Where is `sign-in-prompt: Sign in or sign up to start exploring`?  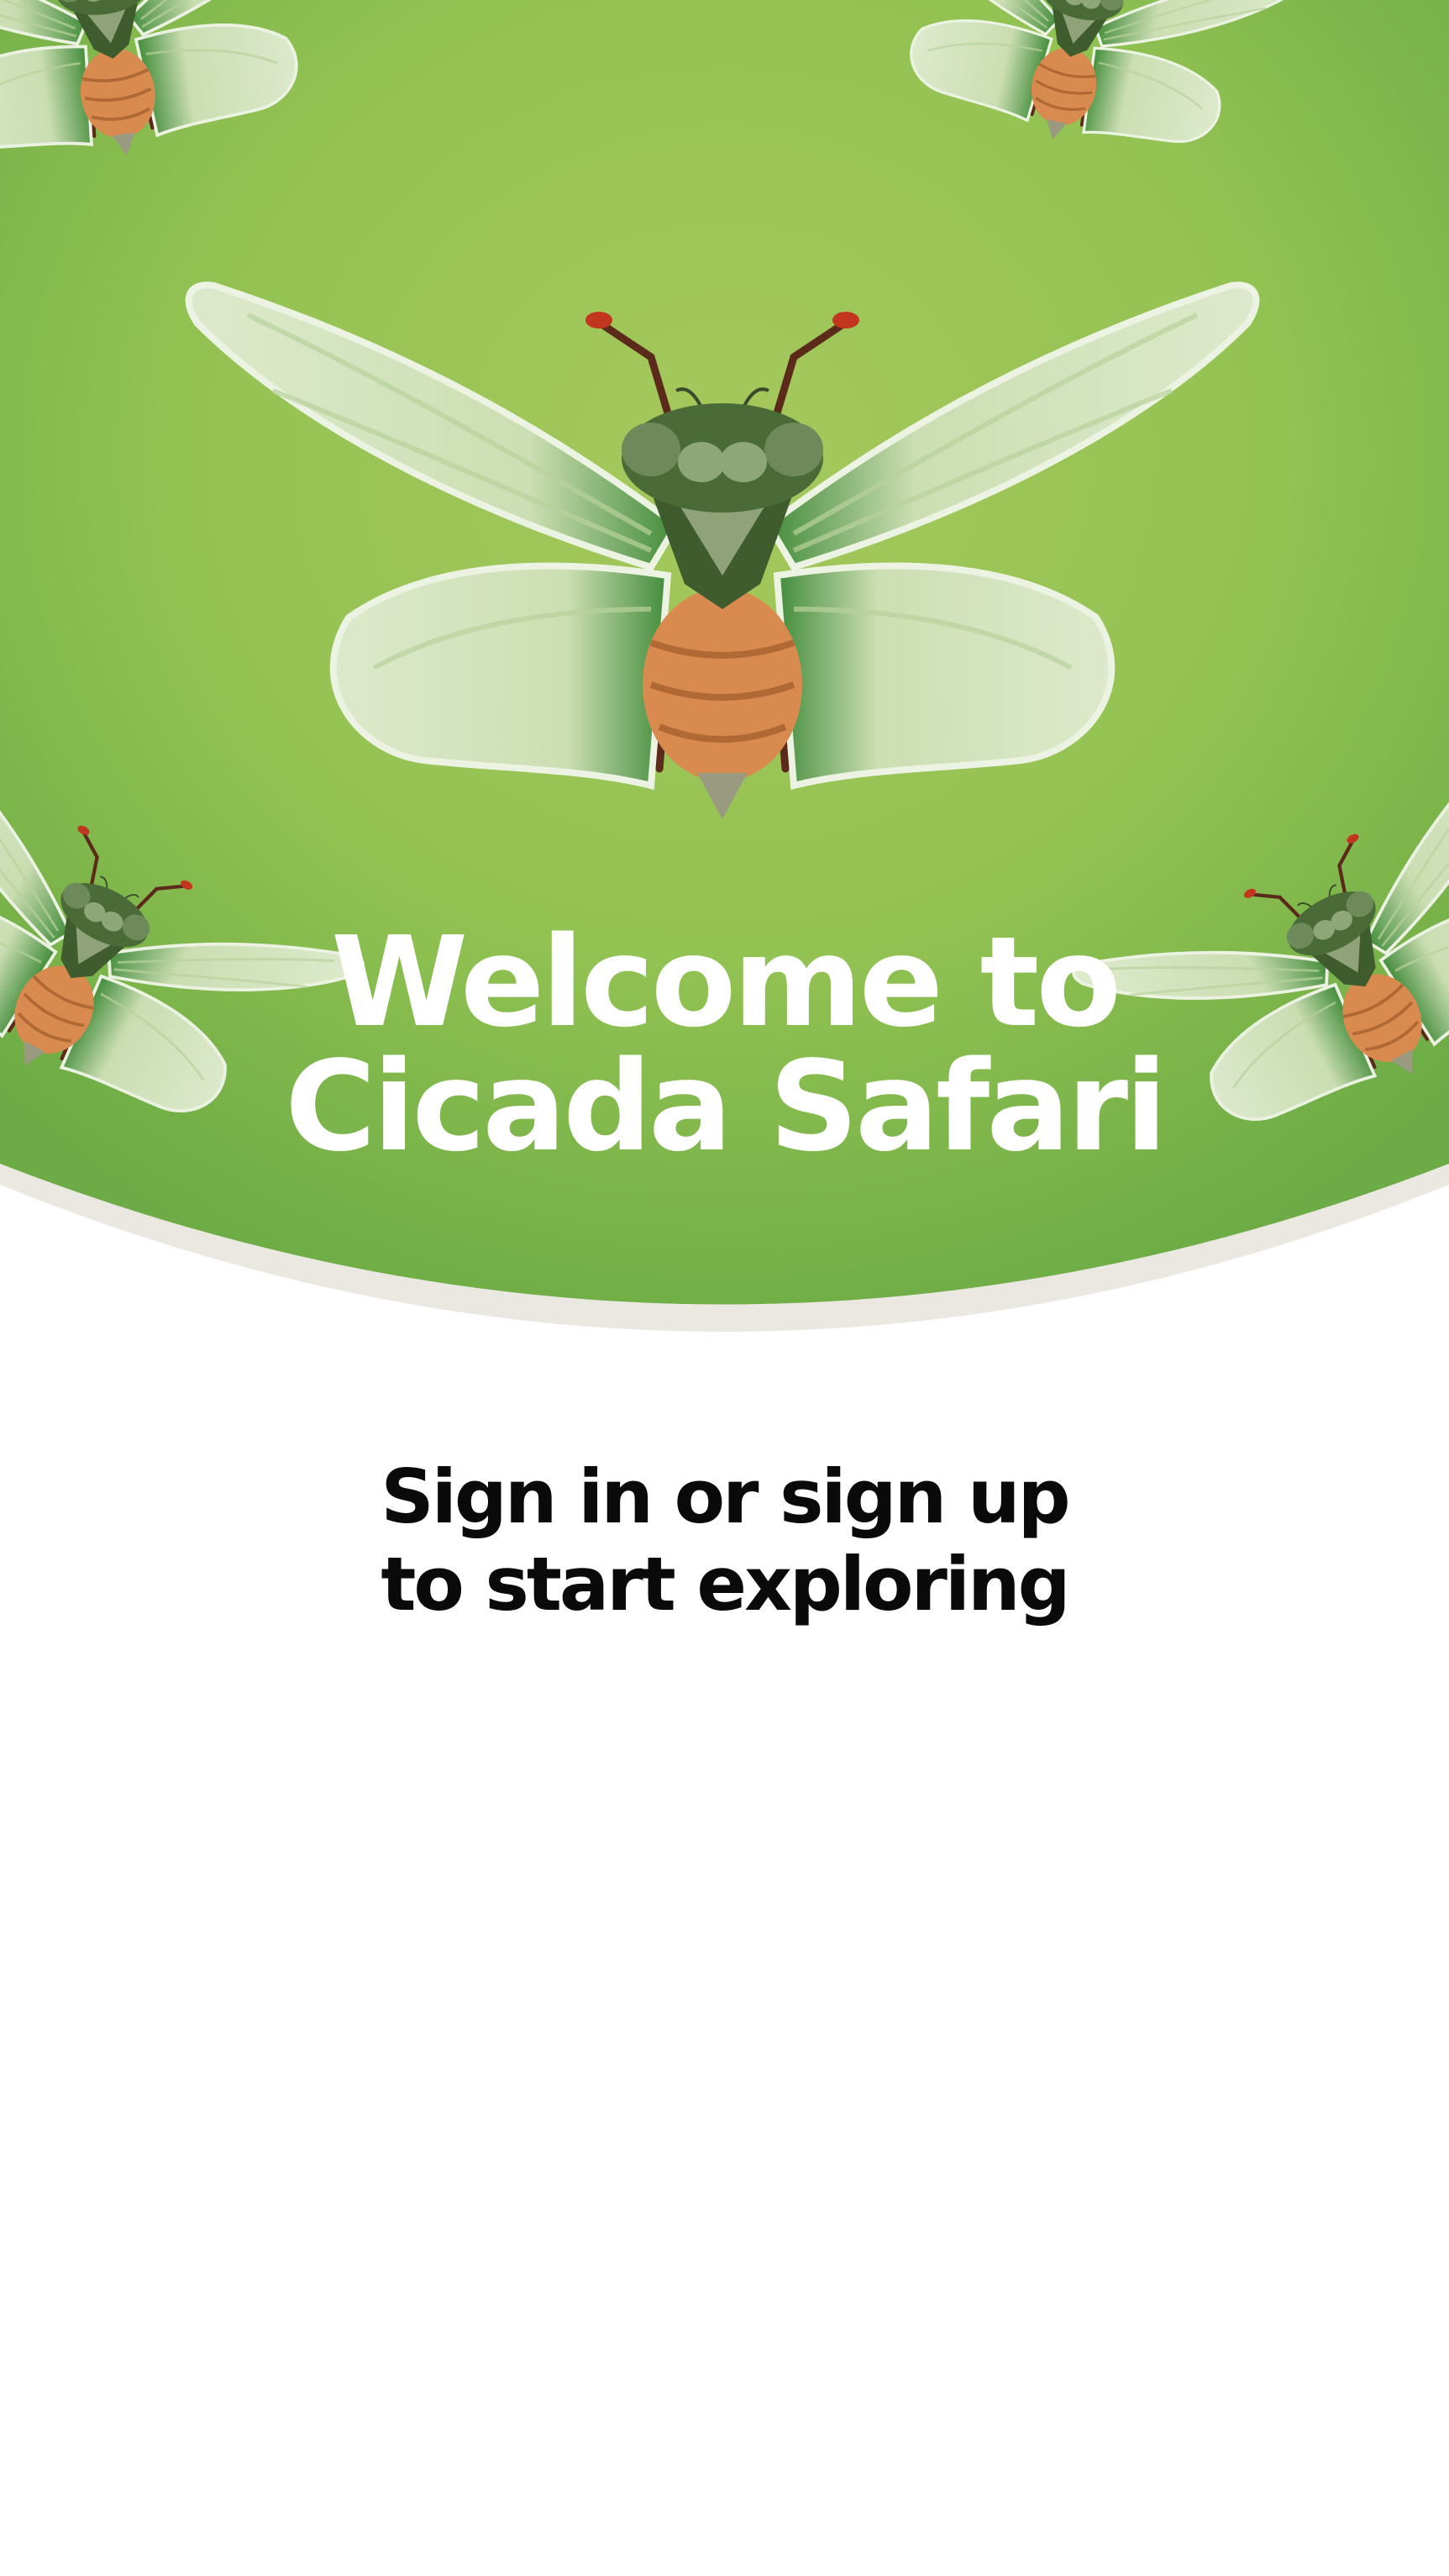
sign-in-prompt: Sign in or sign up to start exploring is located at coordinates (724, 1541).